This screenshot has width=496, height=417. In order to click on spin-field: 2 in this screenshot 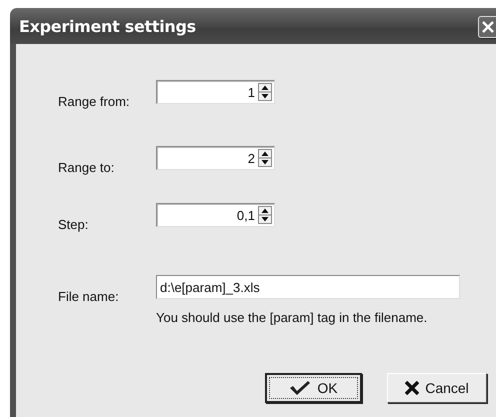, I will do `click(215, 158)`.